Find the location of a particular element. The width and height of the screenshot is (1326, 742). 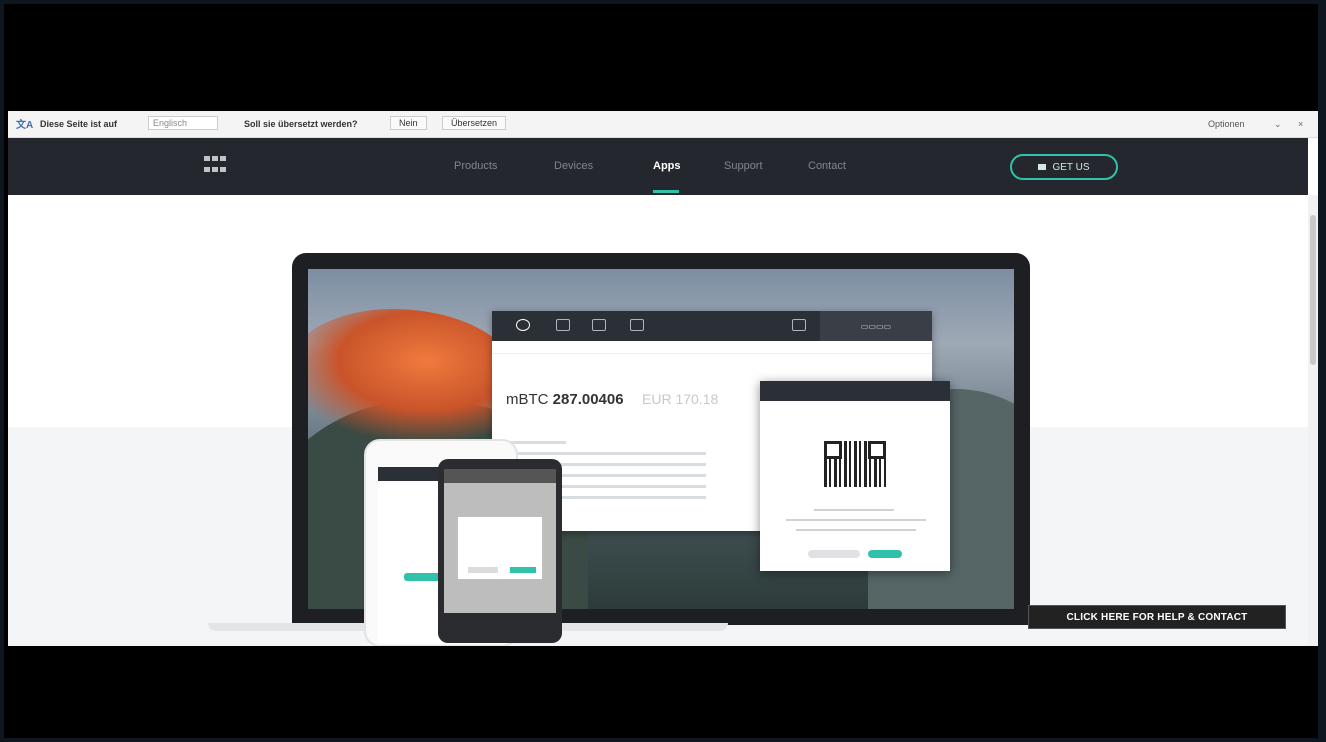

cancel-button is located at coordinates (834, 554).